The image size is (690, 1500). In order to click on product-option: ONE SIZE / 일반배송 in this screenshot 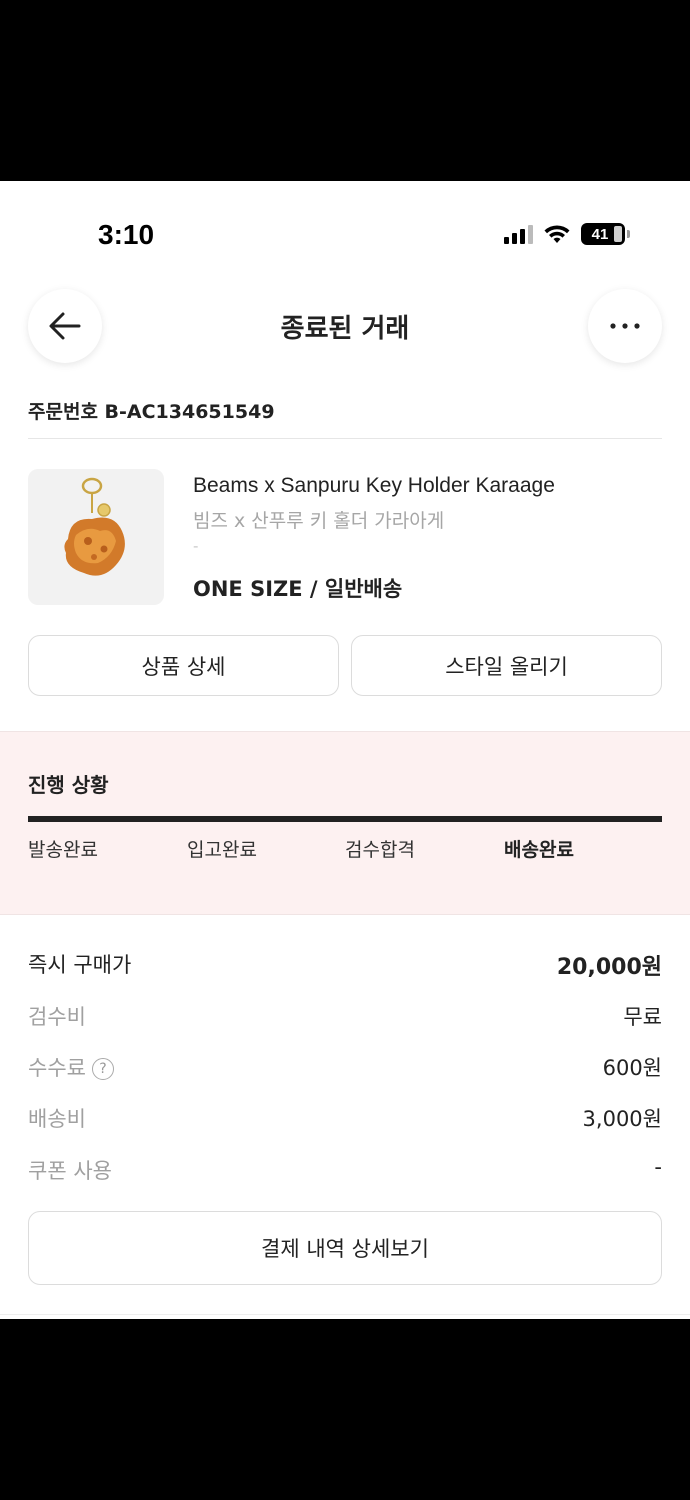, I will do `click(298, 589)`.